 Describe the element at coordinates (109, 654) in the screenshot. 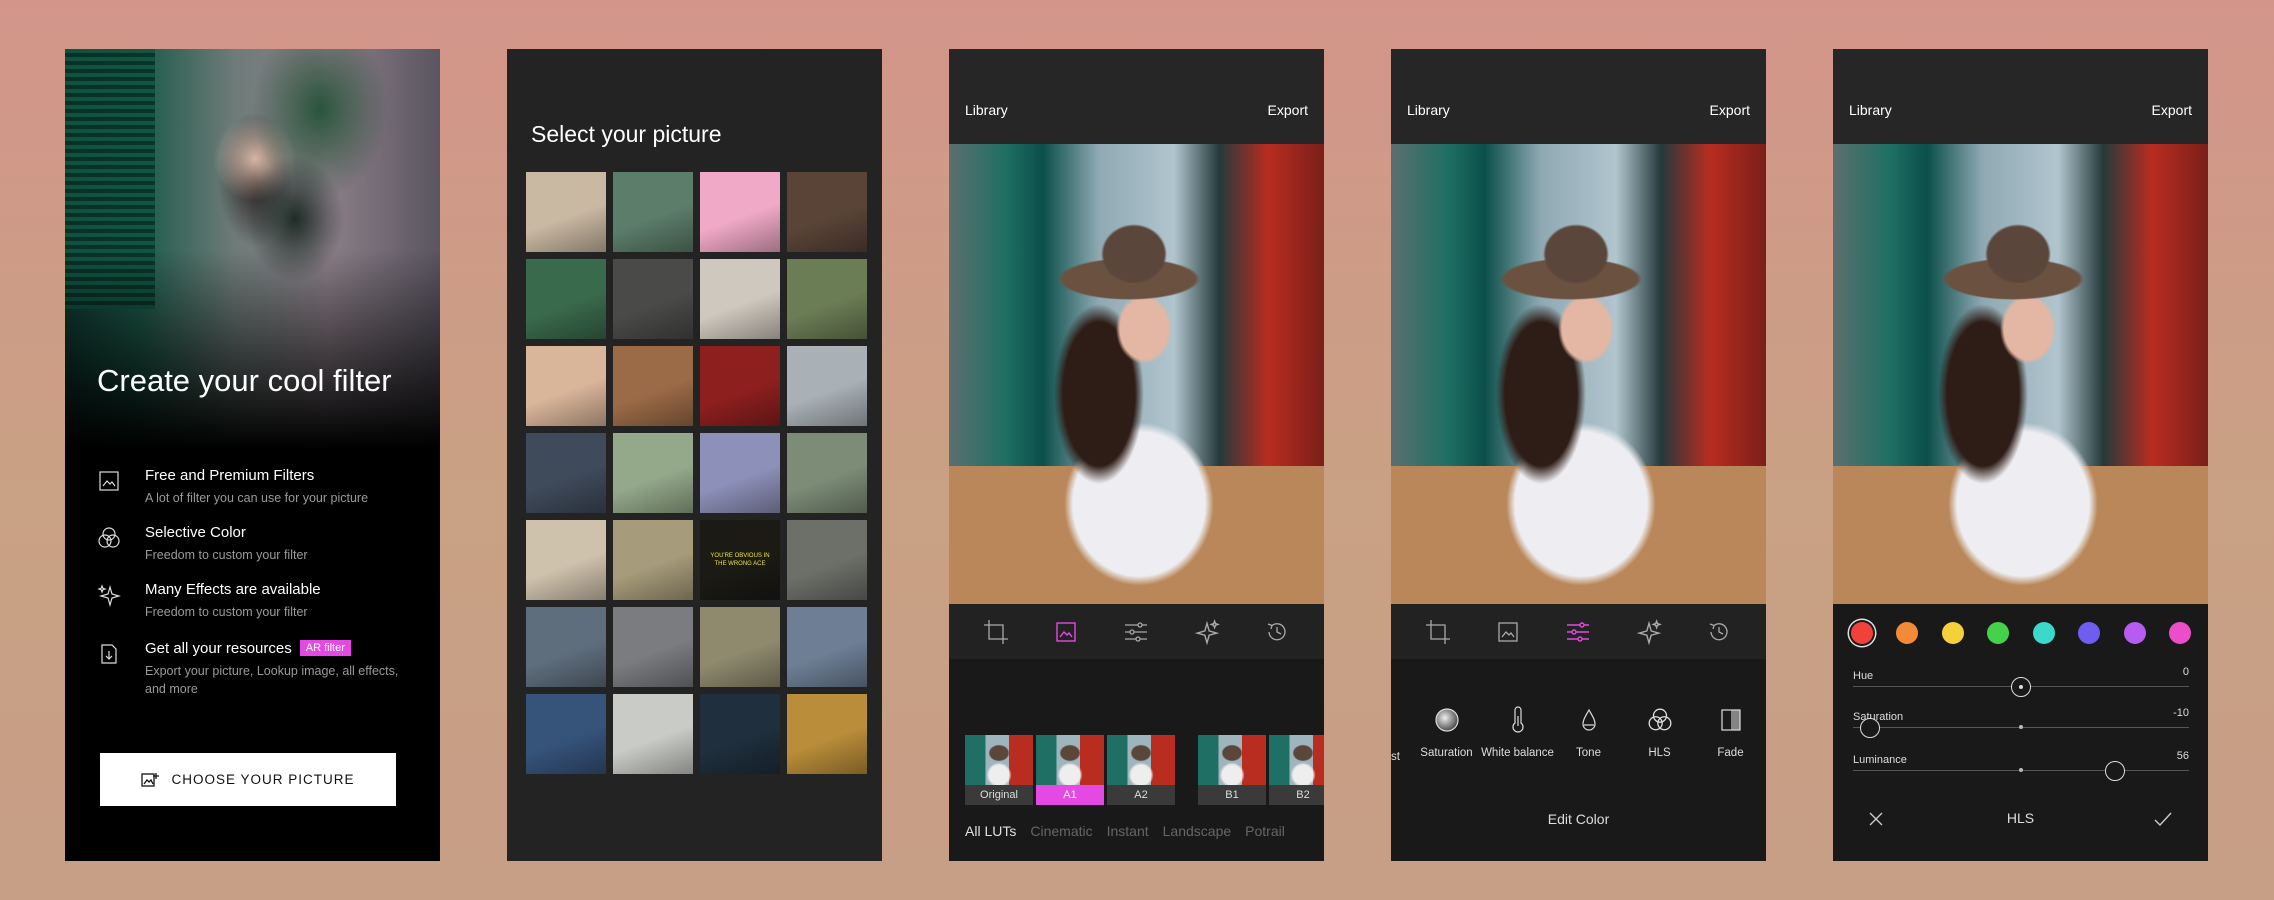

I see `download-file-icon` at that location.